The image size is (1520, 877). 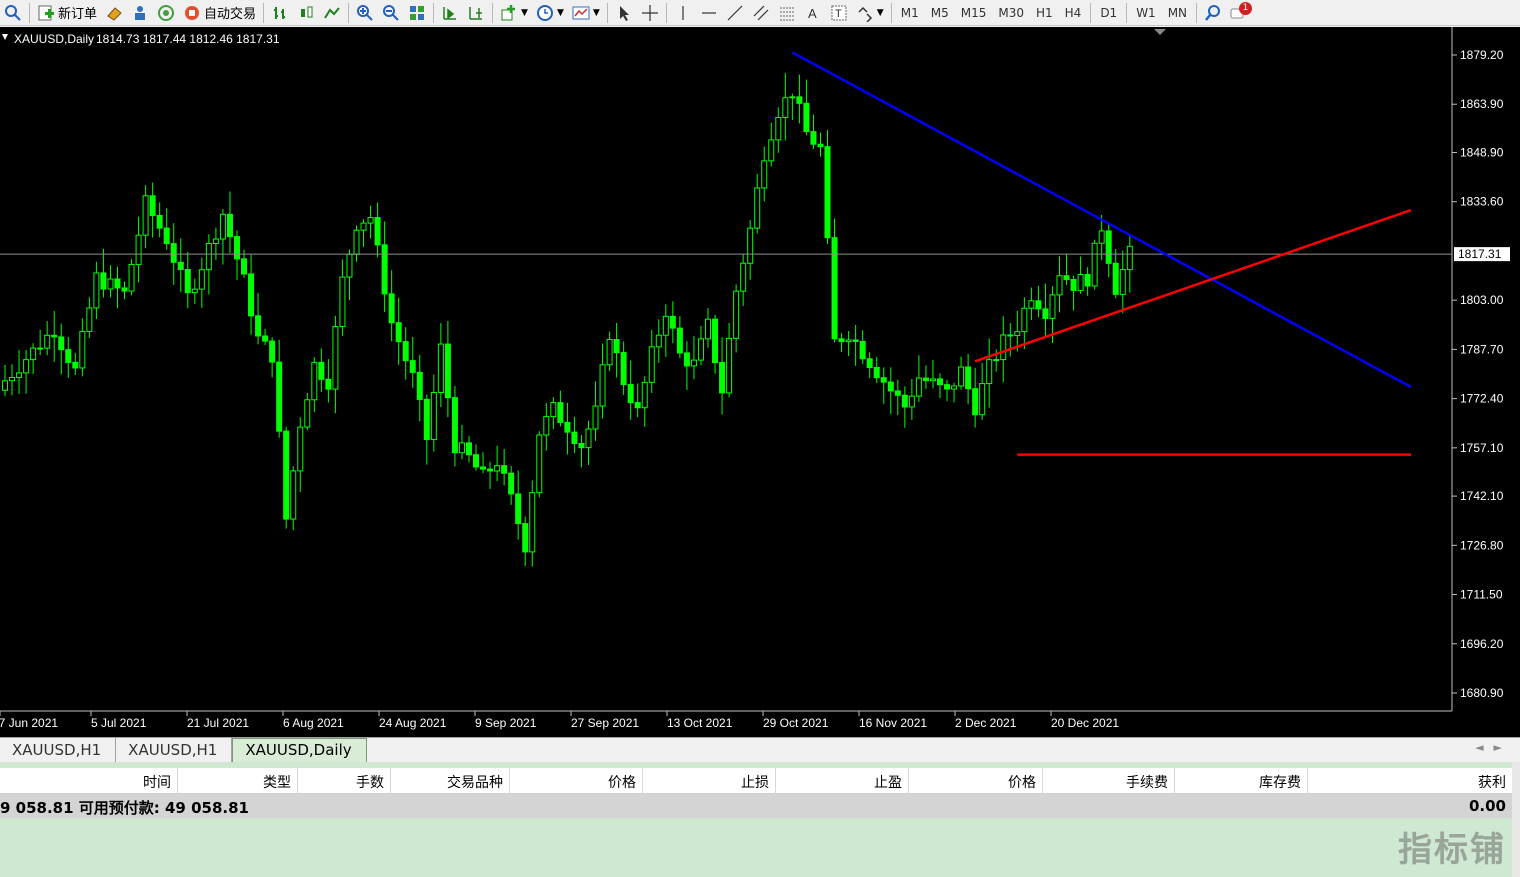 What do you see at coordinates (1177, 13) in the screenshot?
I see `timeframe-mn: MN` at bounding box center [1177, 13].